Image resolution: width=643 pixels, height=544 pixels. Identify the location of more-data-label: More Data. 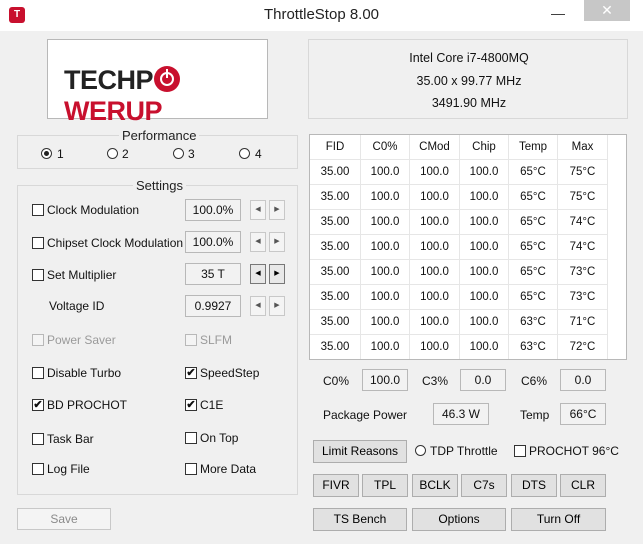
(228, 469).